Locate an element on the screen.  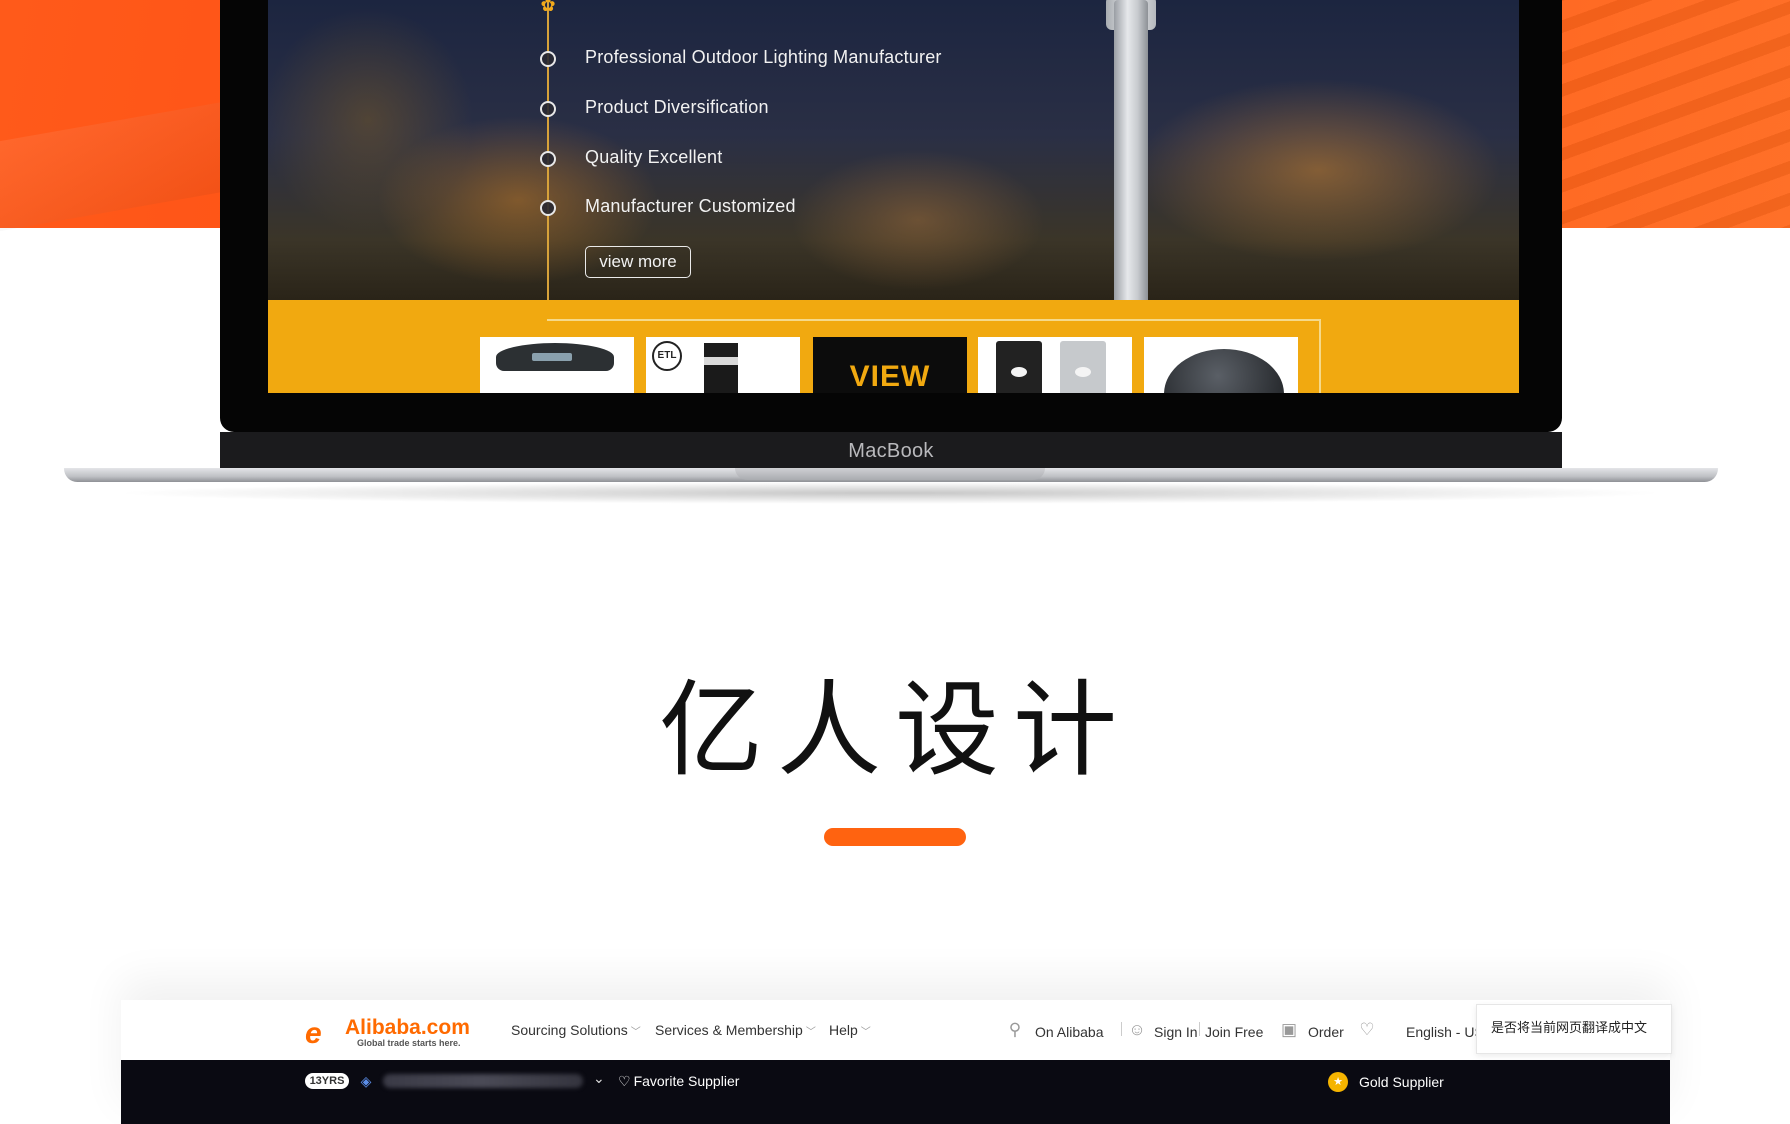
brand-title: 亿人设计 is located at coordinates (894, 730).